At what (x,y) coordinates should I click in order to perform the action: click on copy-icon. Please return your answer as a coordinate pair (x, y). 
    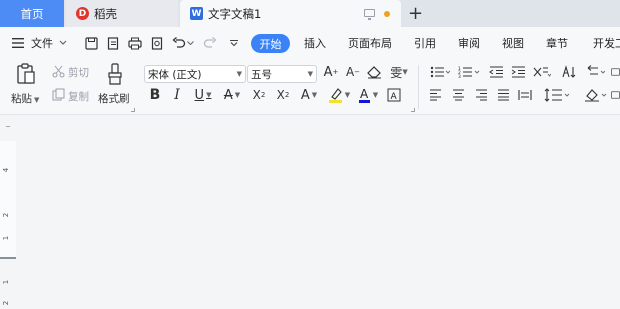
    Looking at the image, I should click on (58, 94).